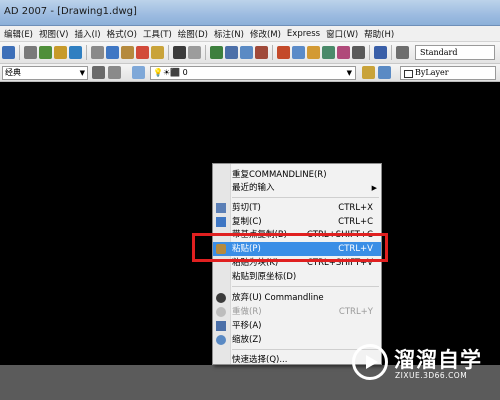  Describe the element at coordinates (384, 72) in the screenshot. I see `layer-previous-icon` at that location.